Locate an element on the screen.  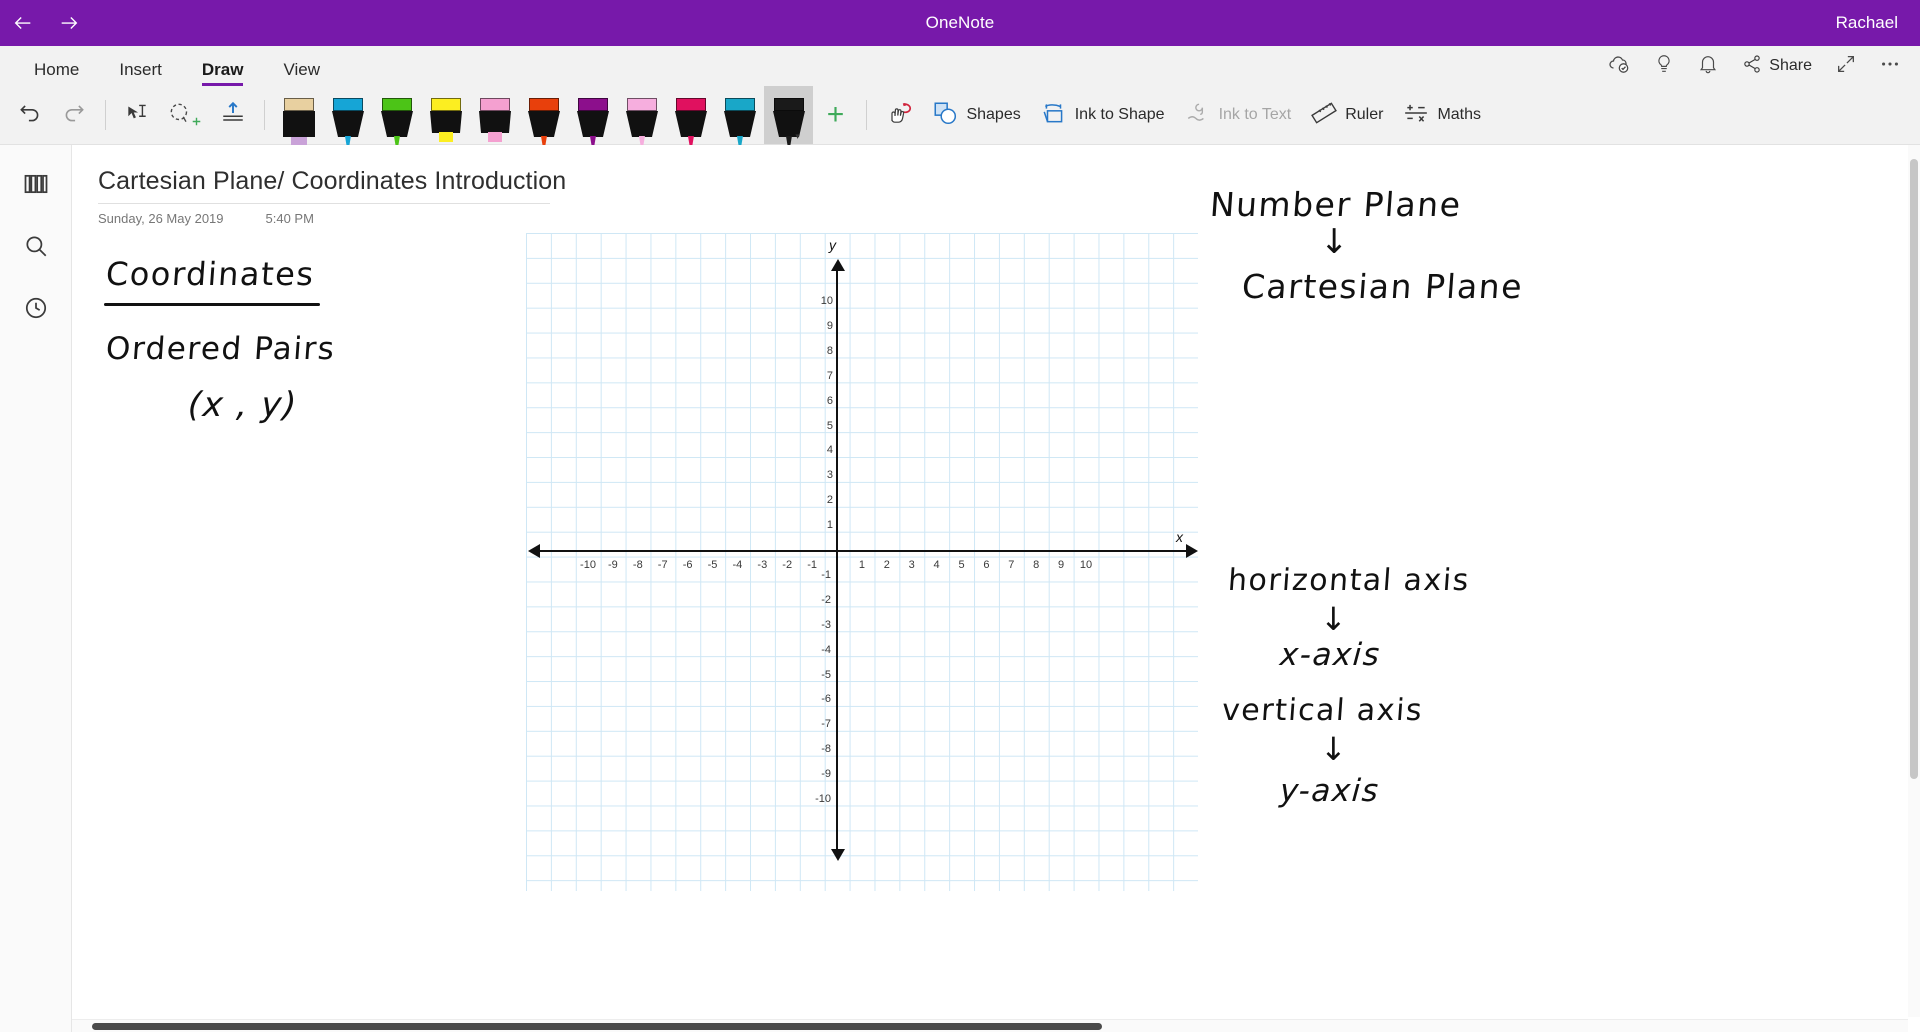
pen-crimson is located at coordinates (690, 116).